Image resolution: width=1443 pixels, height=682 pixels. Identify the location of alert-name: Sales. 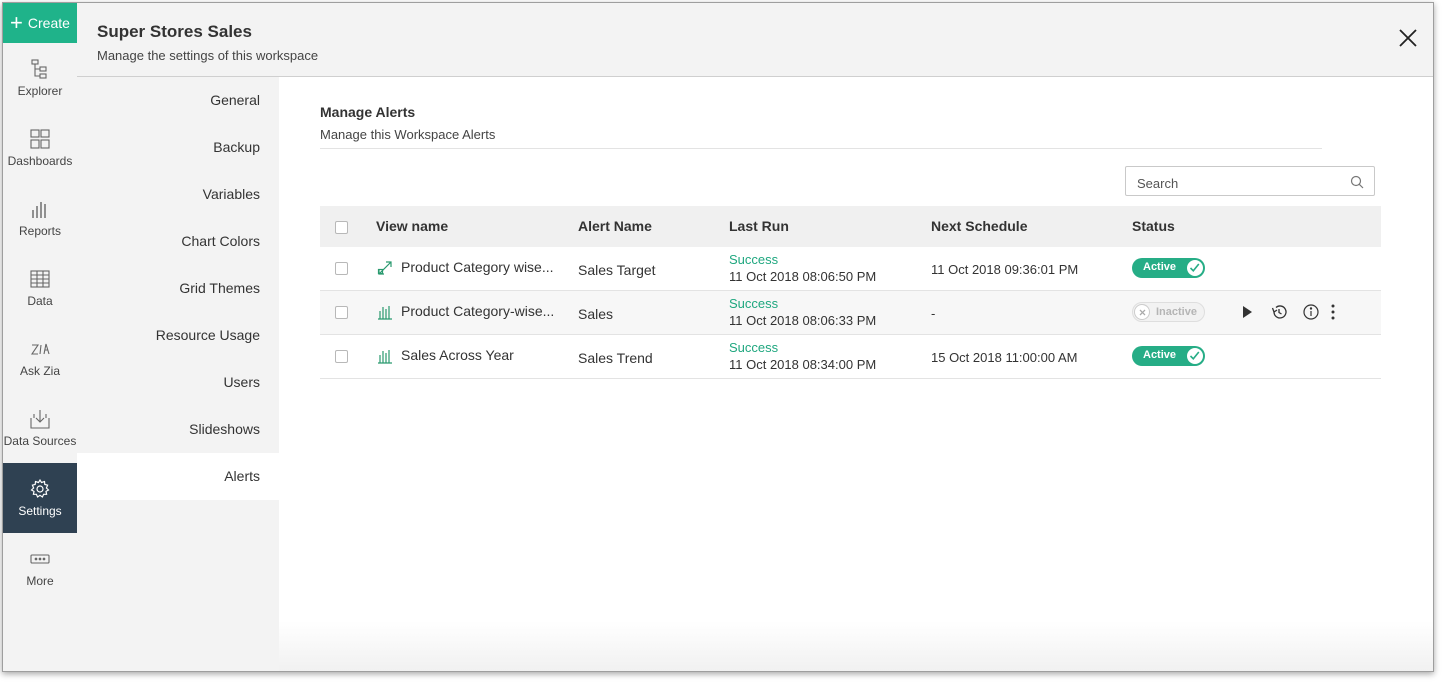
(595, 314).